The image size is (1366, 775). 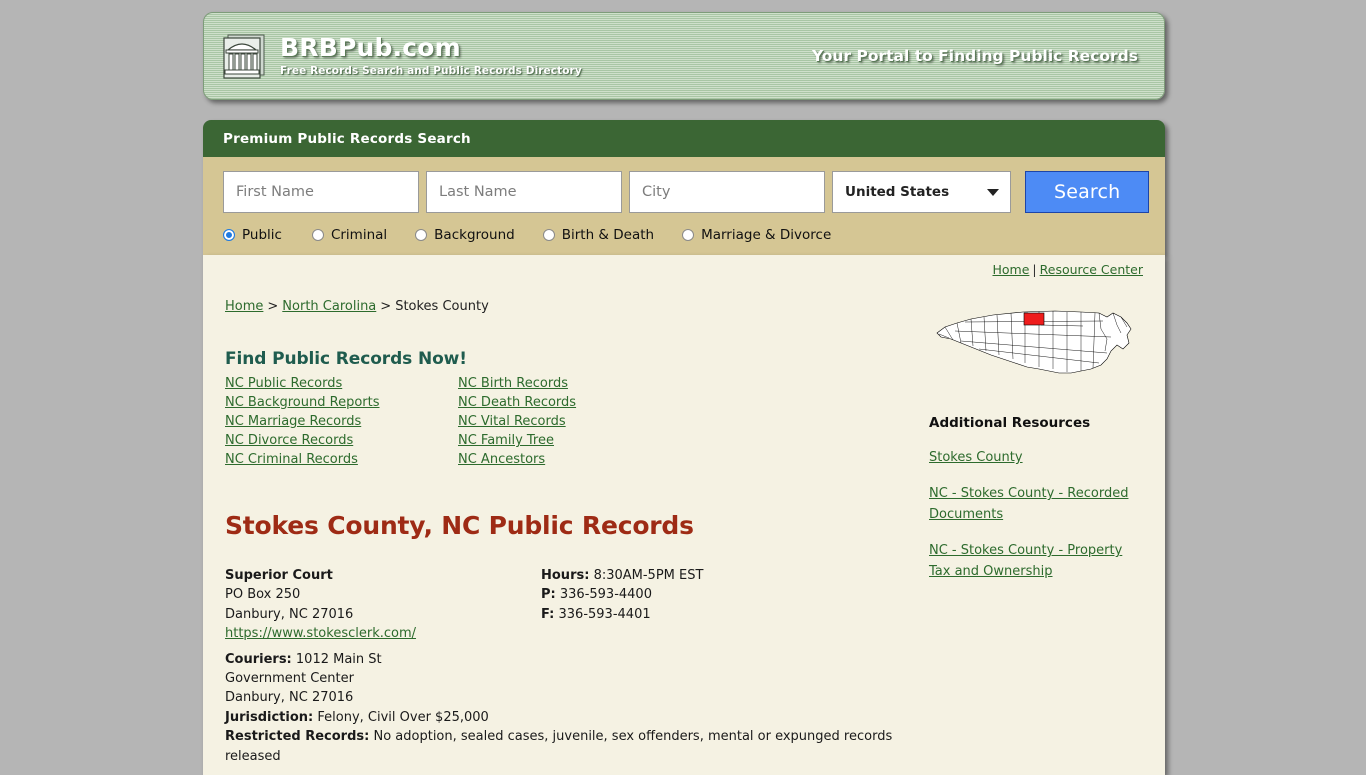 What do you see at coordinates (1036, 341) in the screenshot?
I see `north-carolina-county-map` at bounding box center [1036, 341].